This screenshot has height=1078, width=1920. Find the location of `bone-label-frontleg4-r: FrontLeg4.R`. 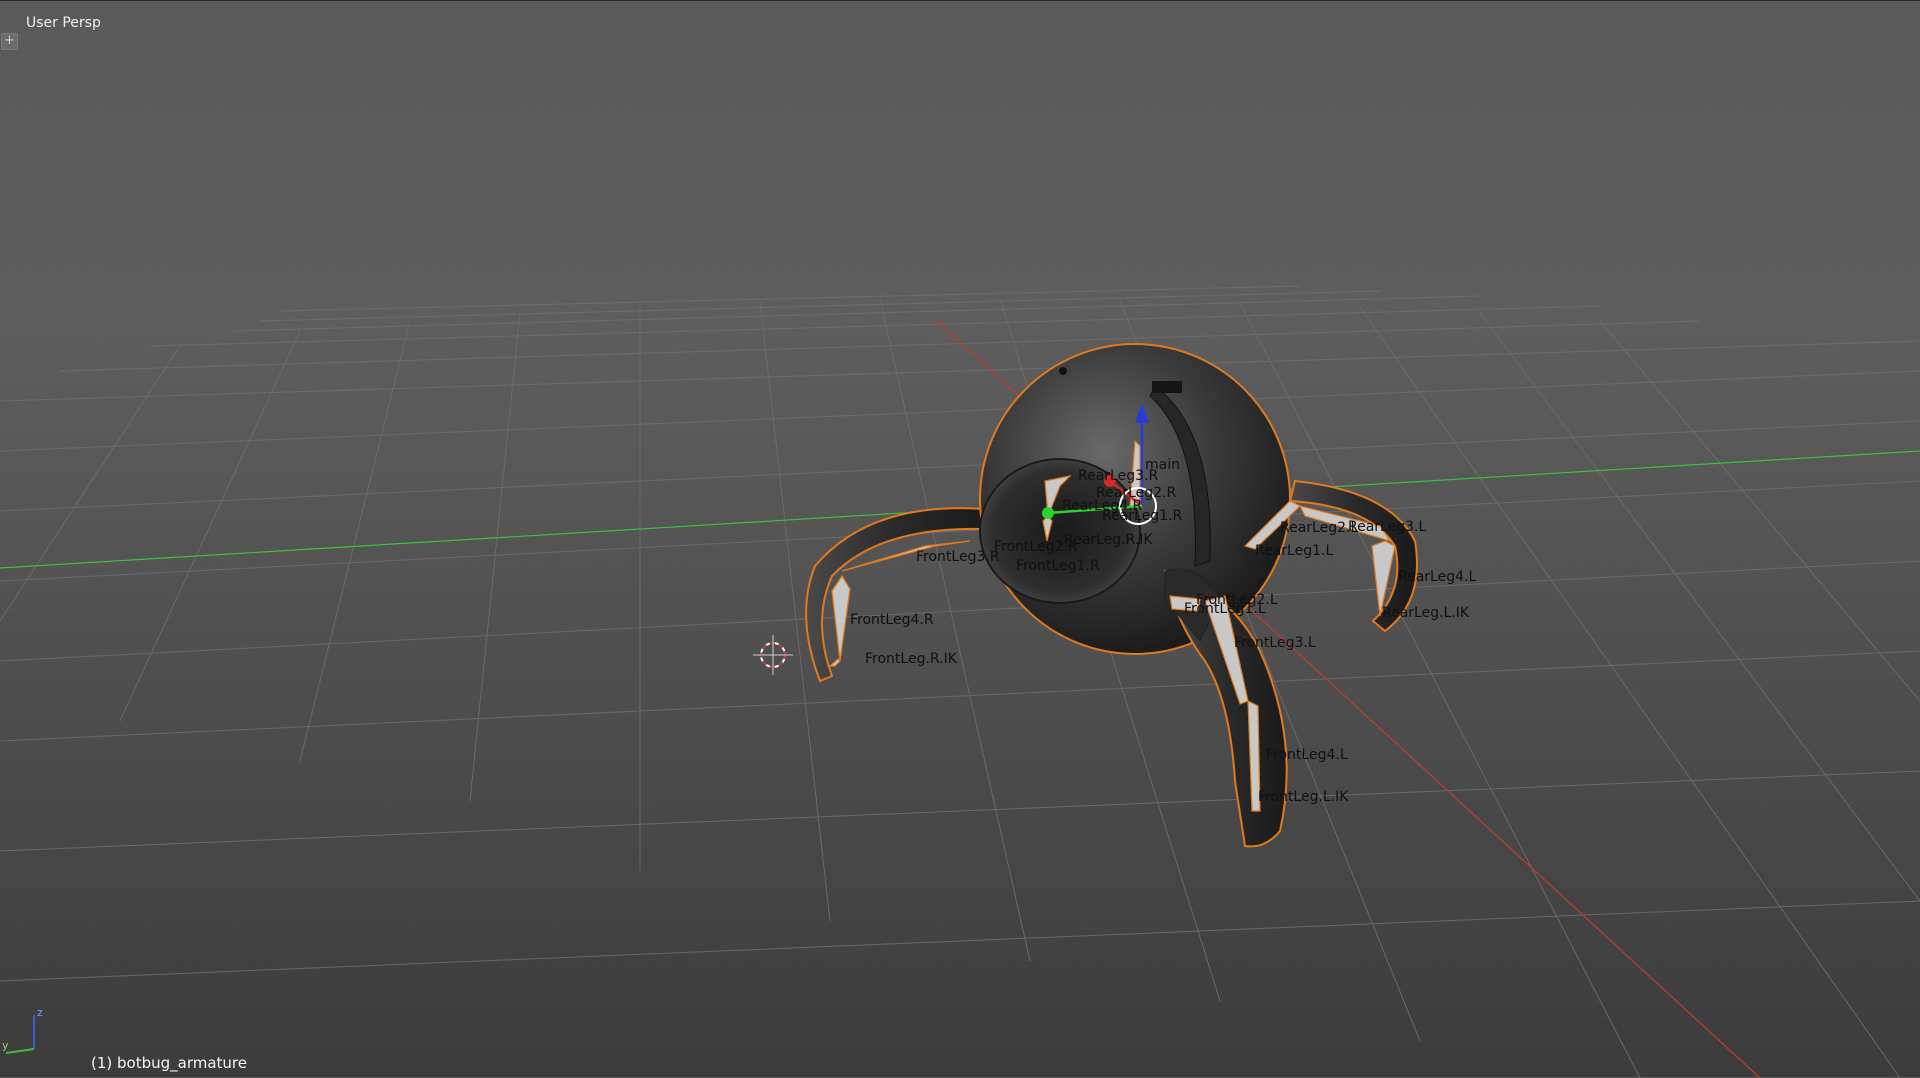

bone-label-frontleg4-r: FrontLeg4.R is located at coordinates (892, 620).